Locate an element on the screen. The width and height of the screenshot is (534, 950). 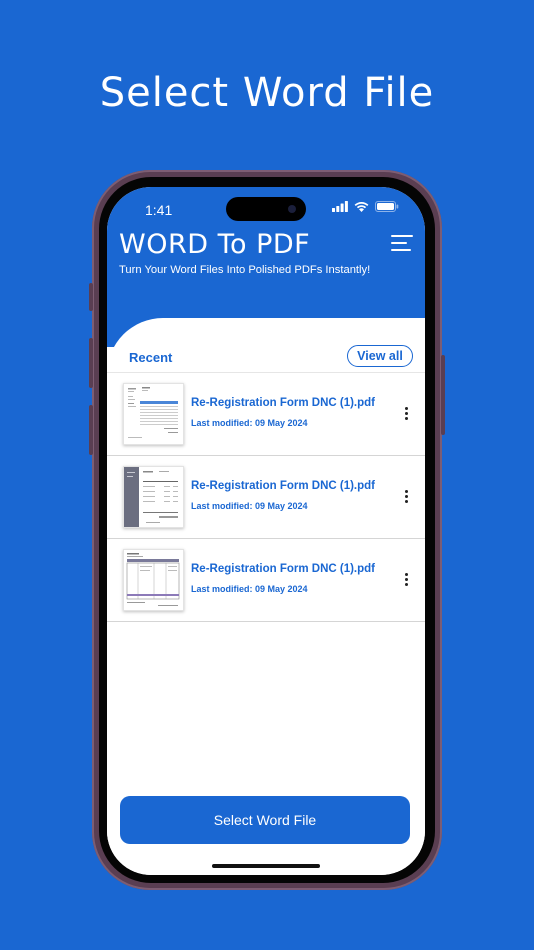
phone-power-button is located at coordinates (443, 395).